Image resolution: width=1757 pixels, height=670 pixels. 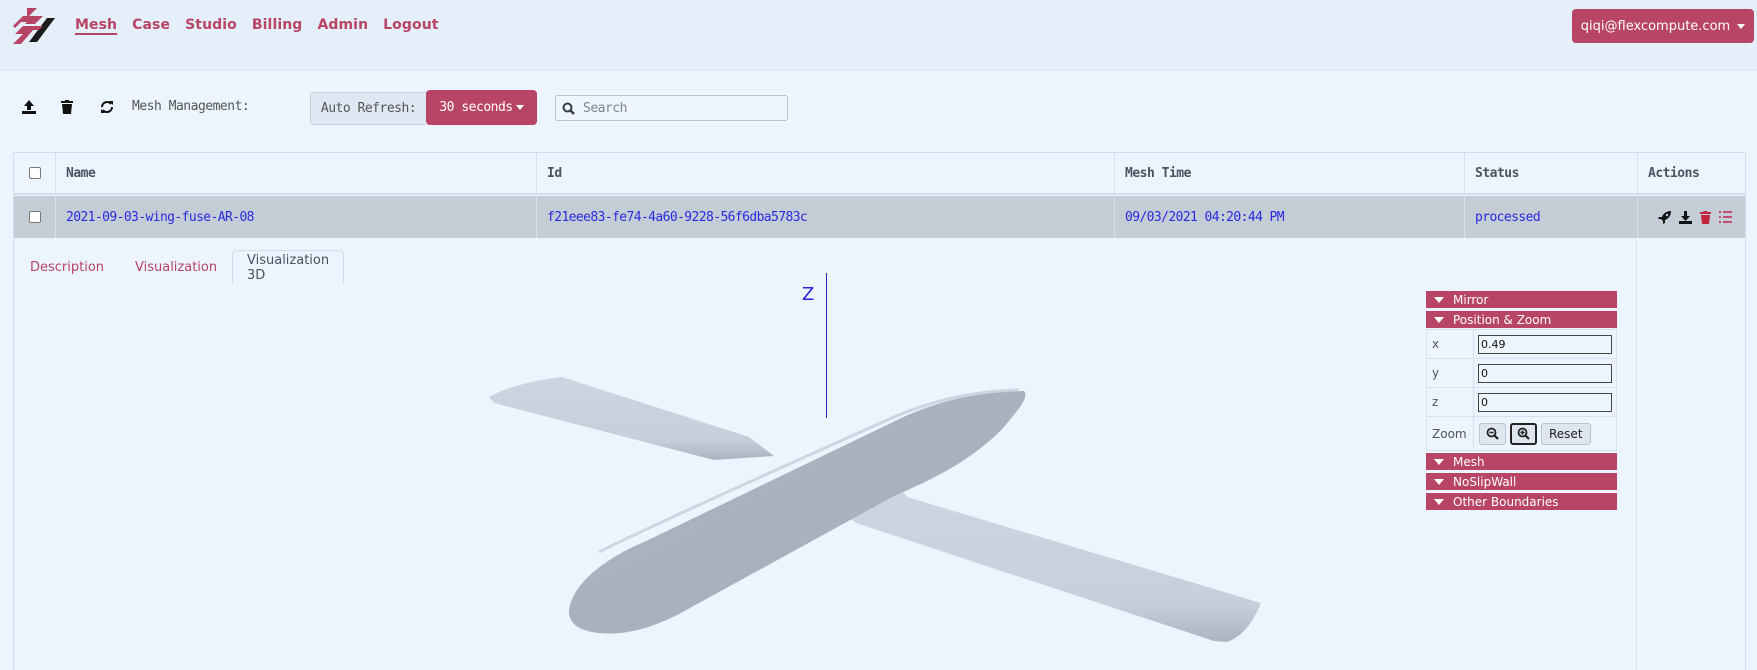 I want to click on nav-case: Case, so click(x=151, y=25).